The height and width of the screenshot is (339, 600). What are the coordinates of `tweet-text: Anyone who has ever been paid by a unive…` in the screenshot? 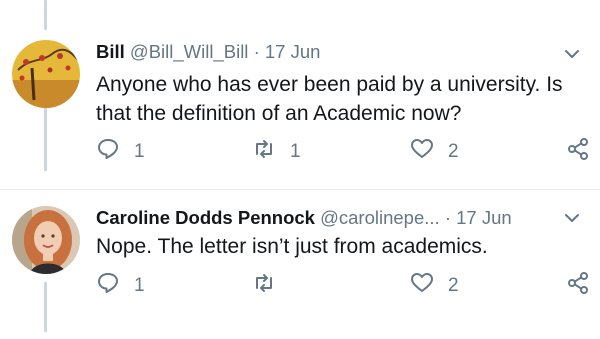 It's located at (329, 99).